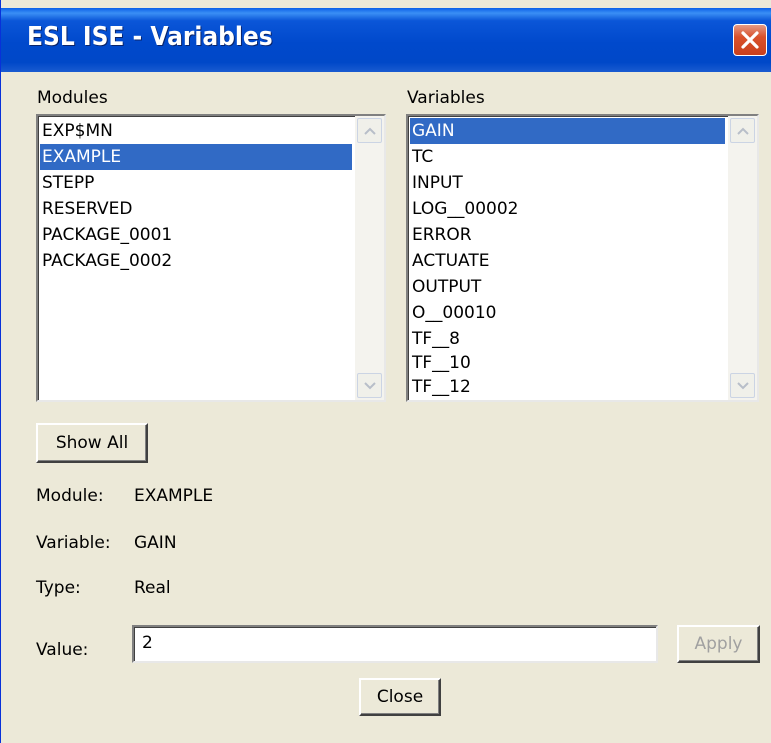  Describe the element at coordinates (400, 697) in the screenshot. I see `close-button: Close` at that location.